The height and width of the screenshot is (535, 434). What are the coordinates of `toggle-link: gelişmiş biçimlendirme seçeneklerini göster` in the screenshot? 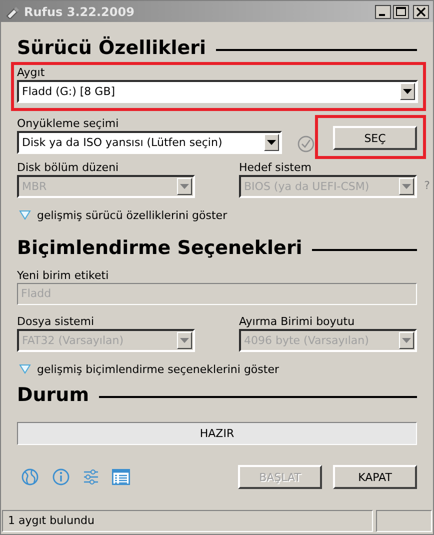 It's located at (158, 369).